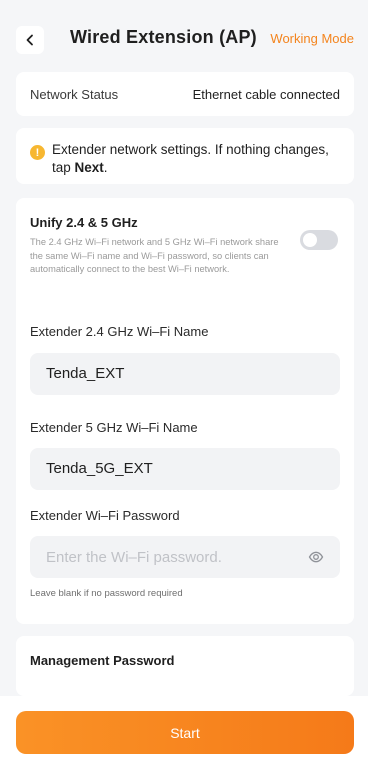 This screenshot has height=762, width=368. I want to click on management-title: Management Password, so click(102, 660).